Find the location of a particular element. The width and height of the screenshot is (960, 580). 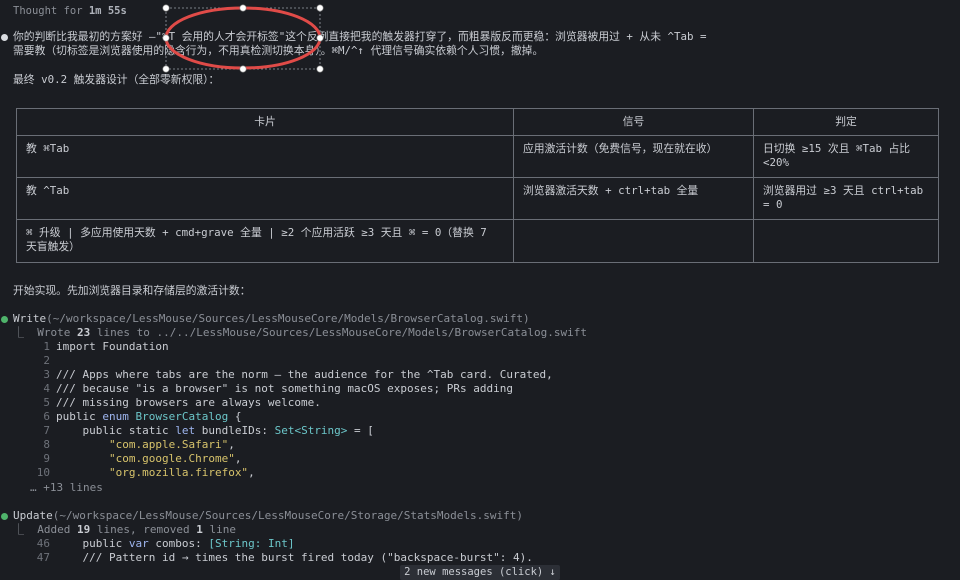

table-cell-rule: 日切换 ≥15 次且 ⌘Tab 占比 <20% is located at coordinates (846, 156).